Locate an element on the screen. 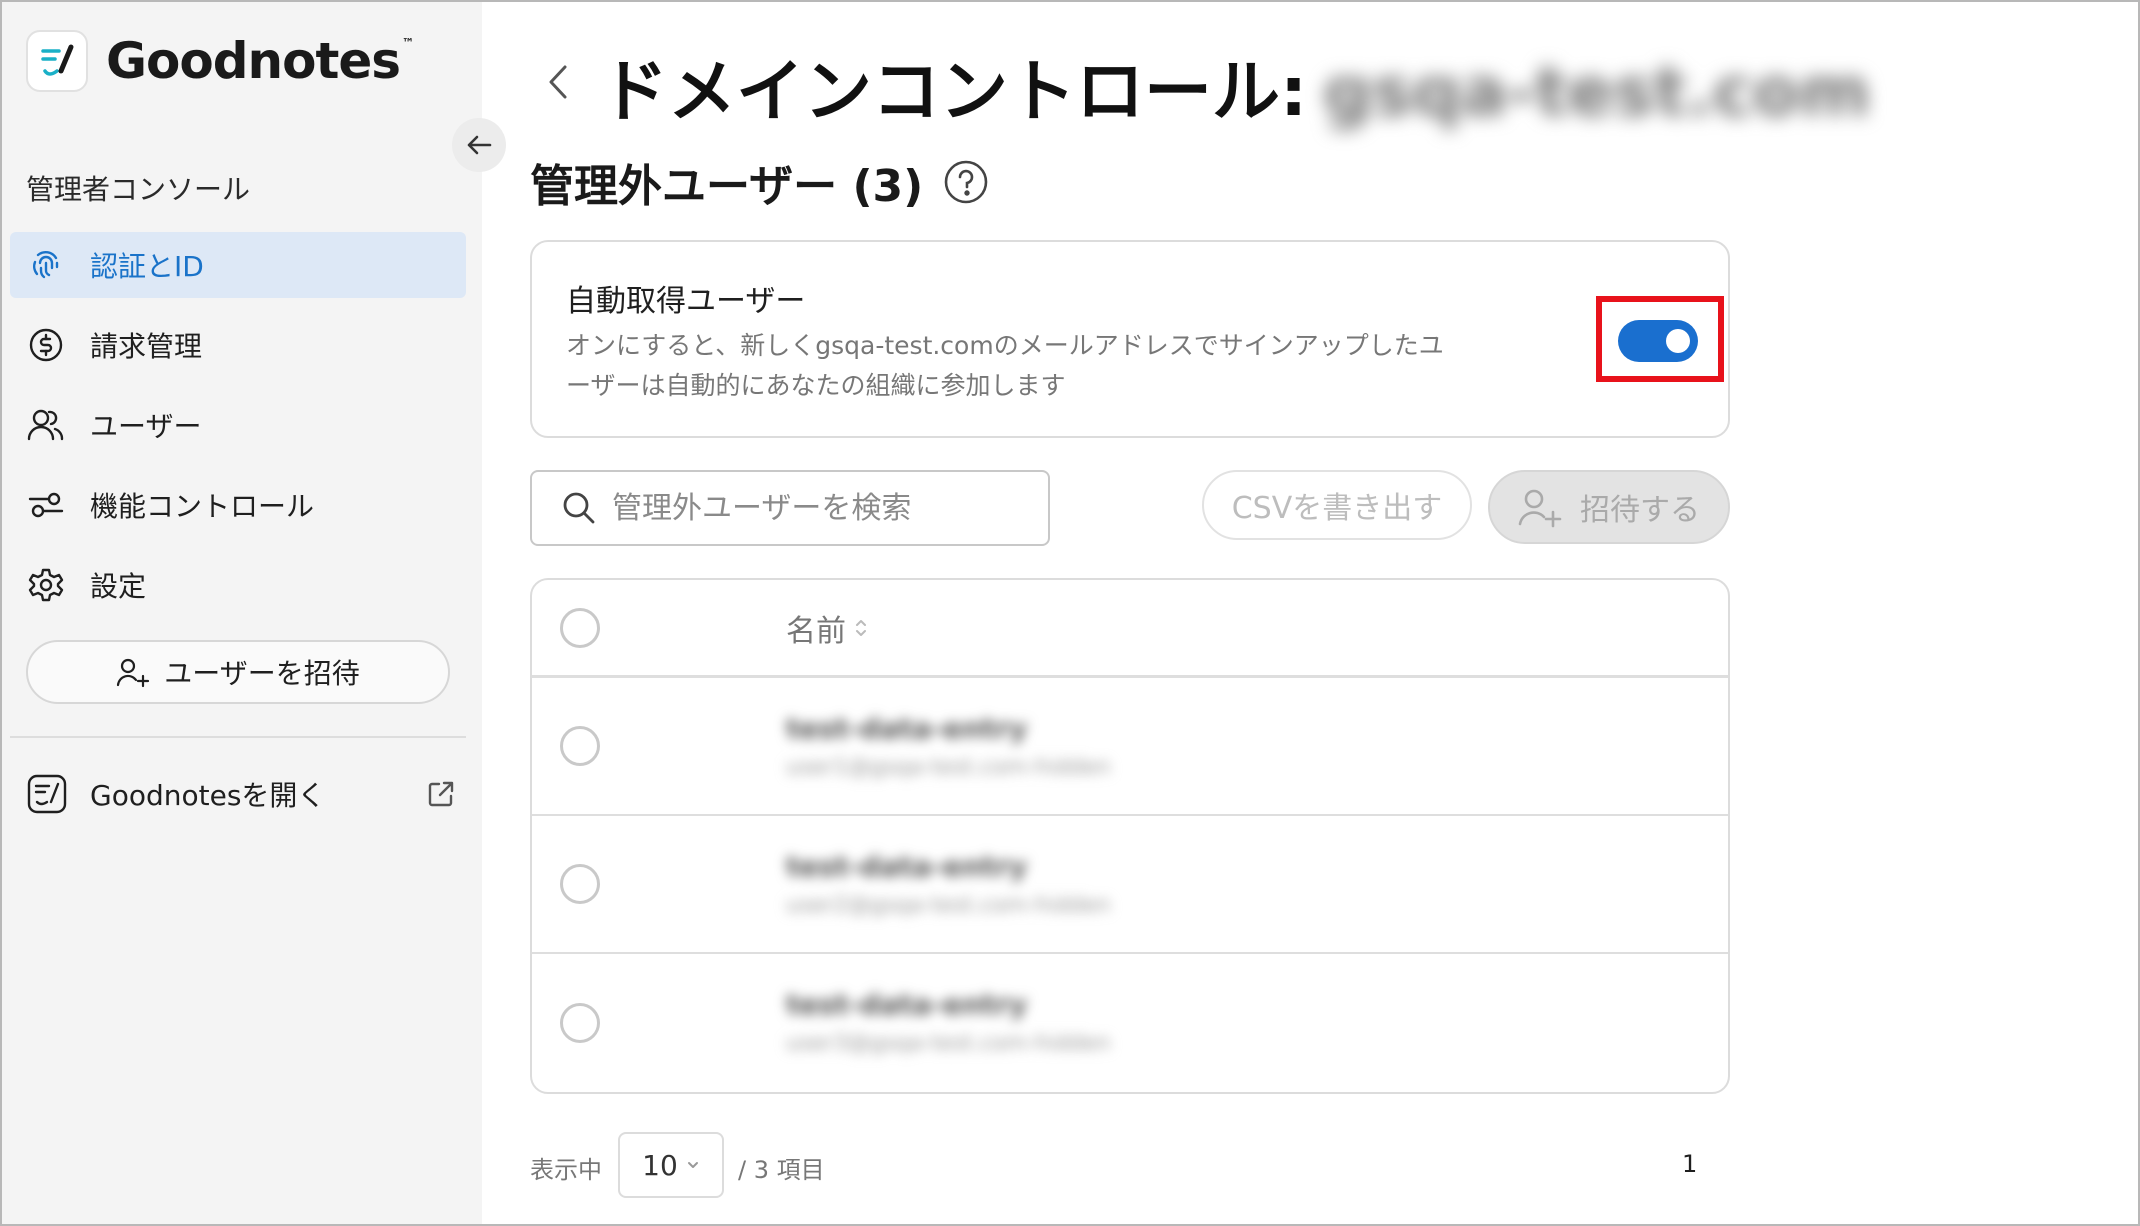 The image size is (2140, 1226). chevron-left-icon is located at coordinates (558, 82).